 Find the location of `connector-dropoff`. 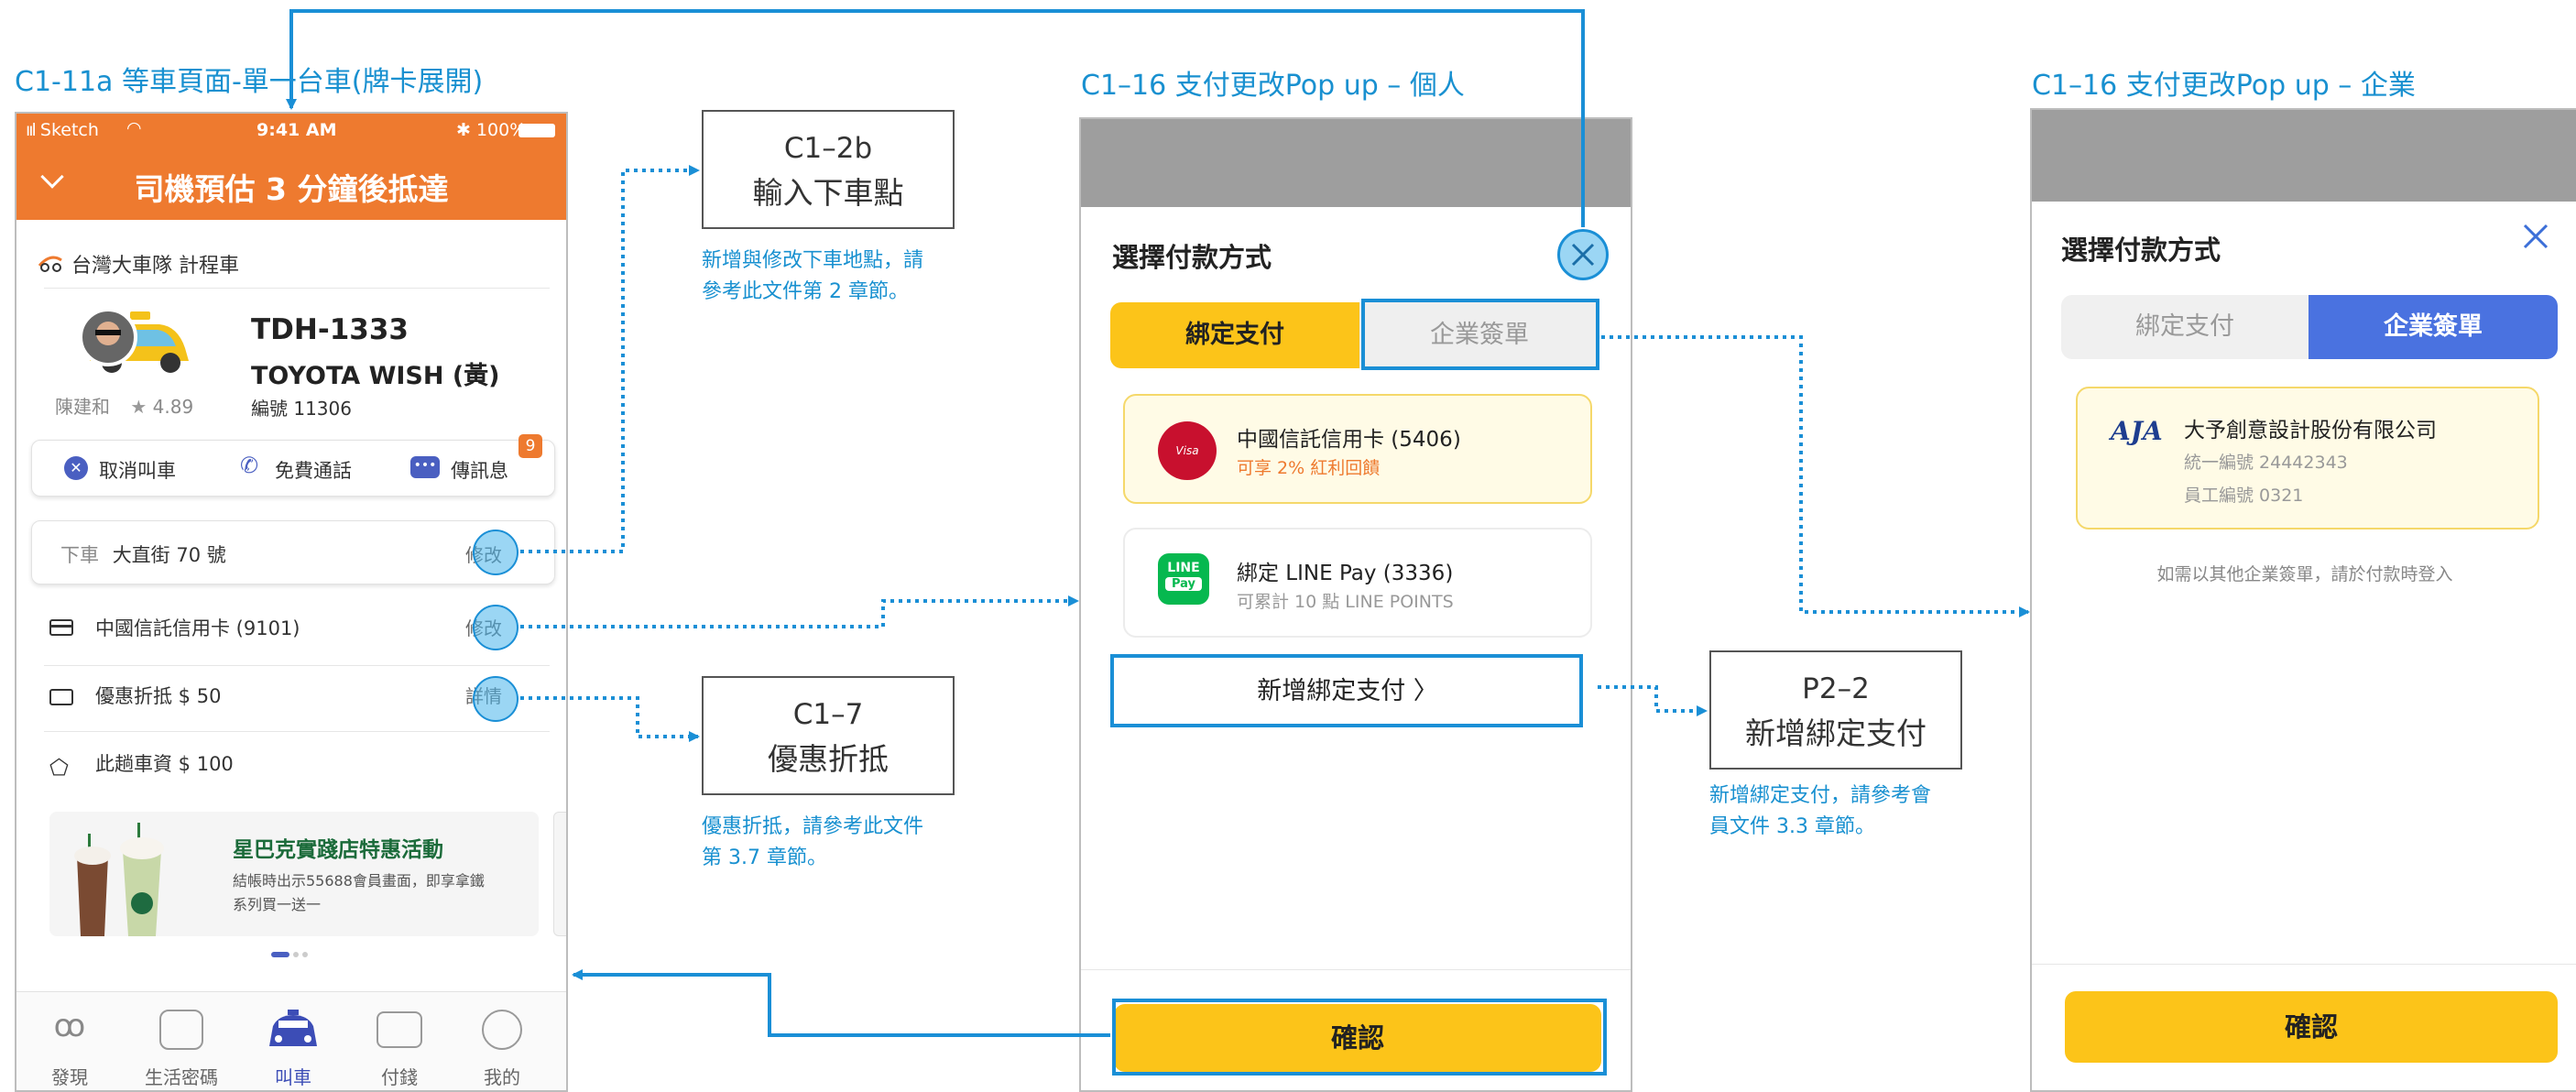

connector-dropoff is located at coordinates (610, 359).